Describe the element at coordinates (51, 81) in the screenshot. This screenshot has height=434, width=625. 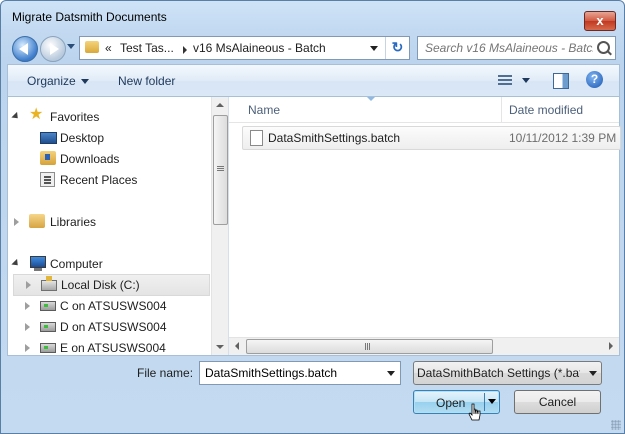
I see `organize-label: Organize` at that location.